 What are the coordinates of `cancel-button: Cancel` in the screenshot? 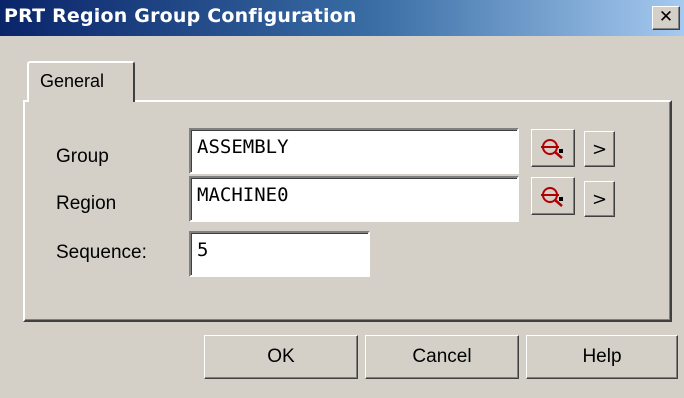 It's located at (442, 357).